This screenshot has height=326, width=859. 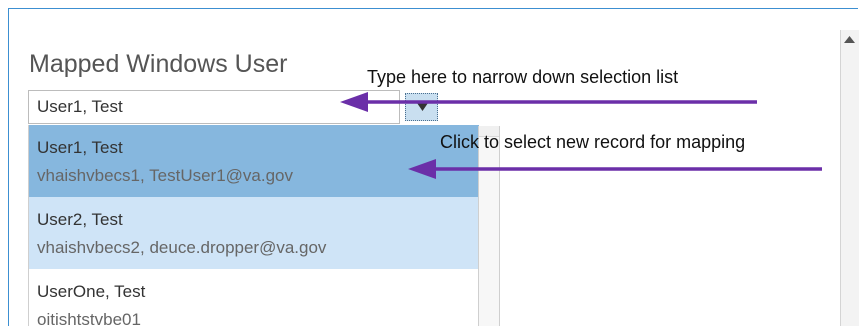 What do you see at coordinates (254, 297) in the screenshot?
I see `dropdown-option-userone: UserOne, Test oitishtstvbe01` at bounding box center [254, 297].